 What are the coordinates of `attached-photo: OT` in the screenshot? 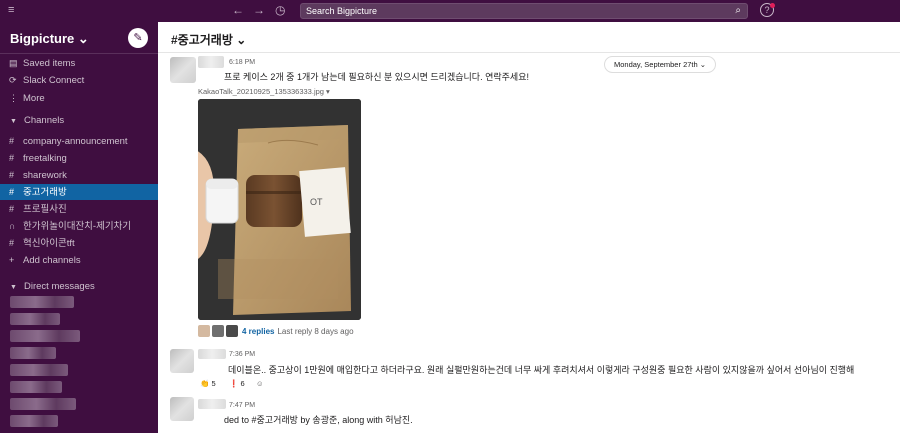 It's located at (279, 209).